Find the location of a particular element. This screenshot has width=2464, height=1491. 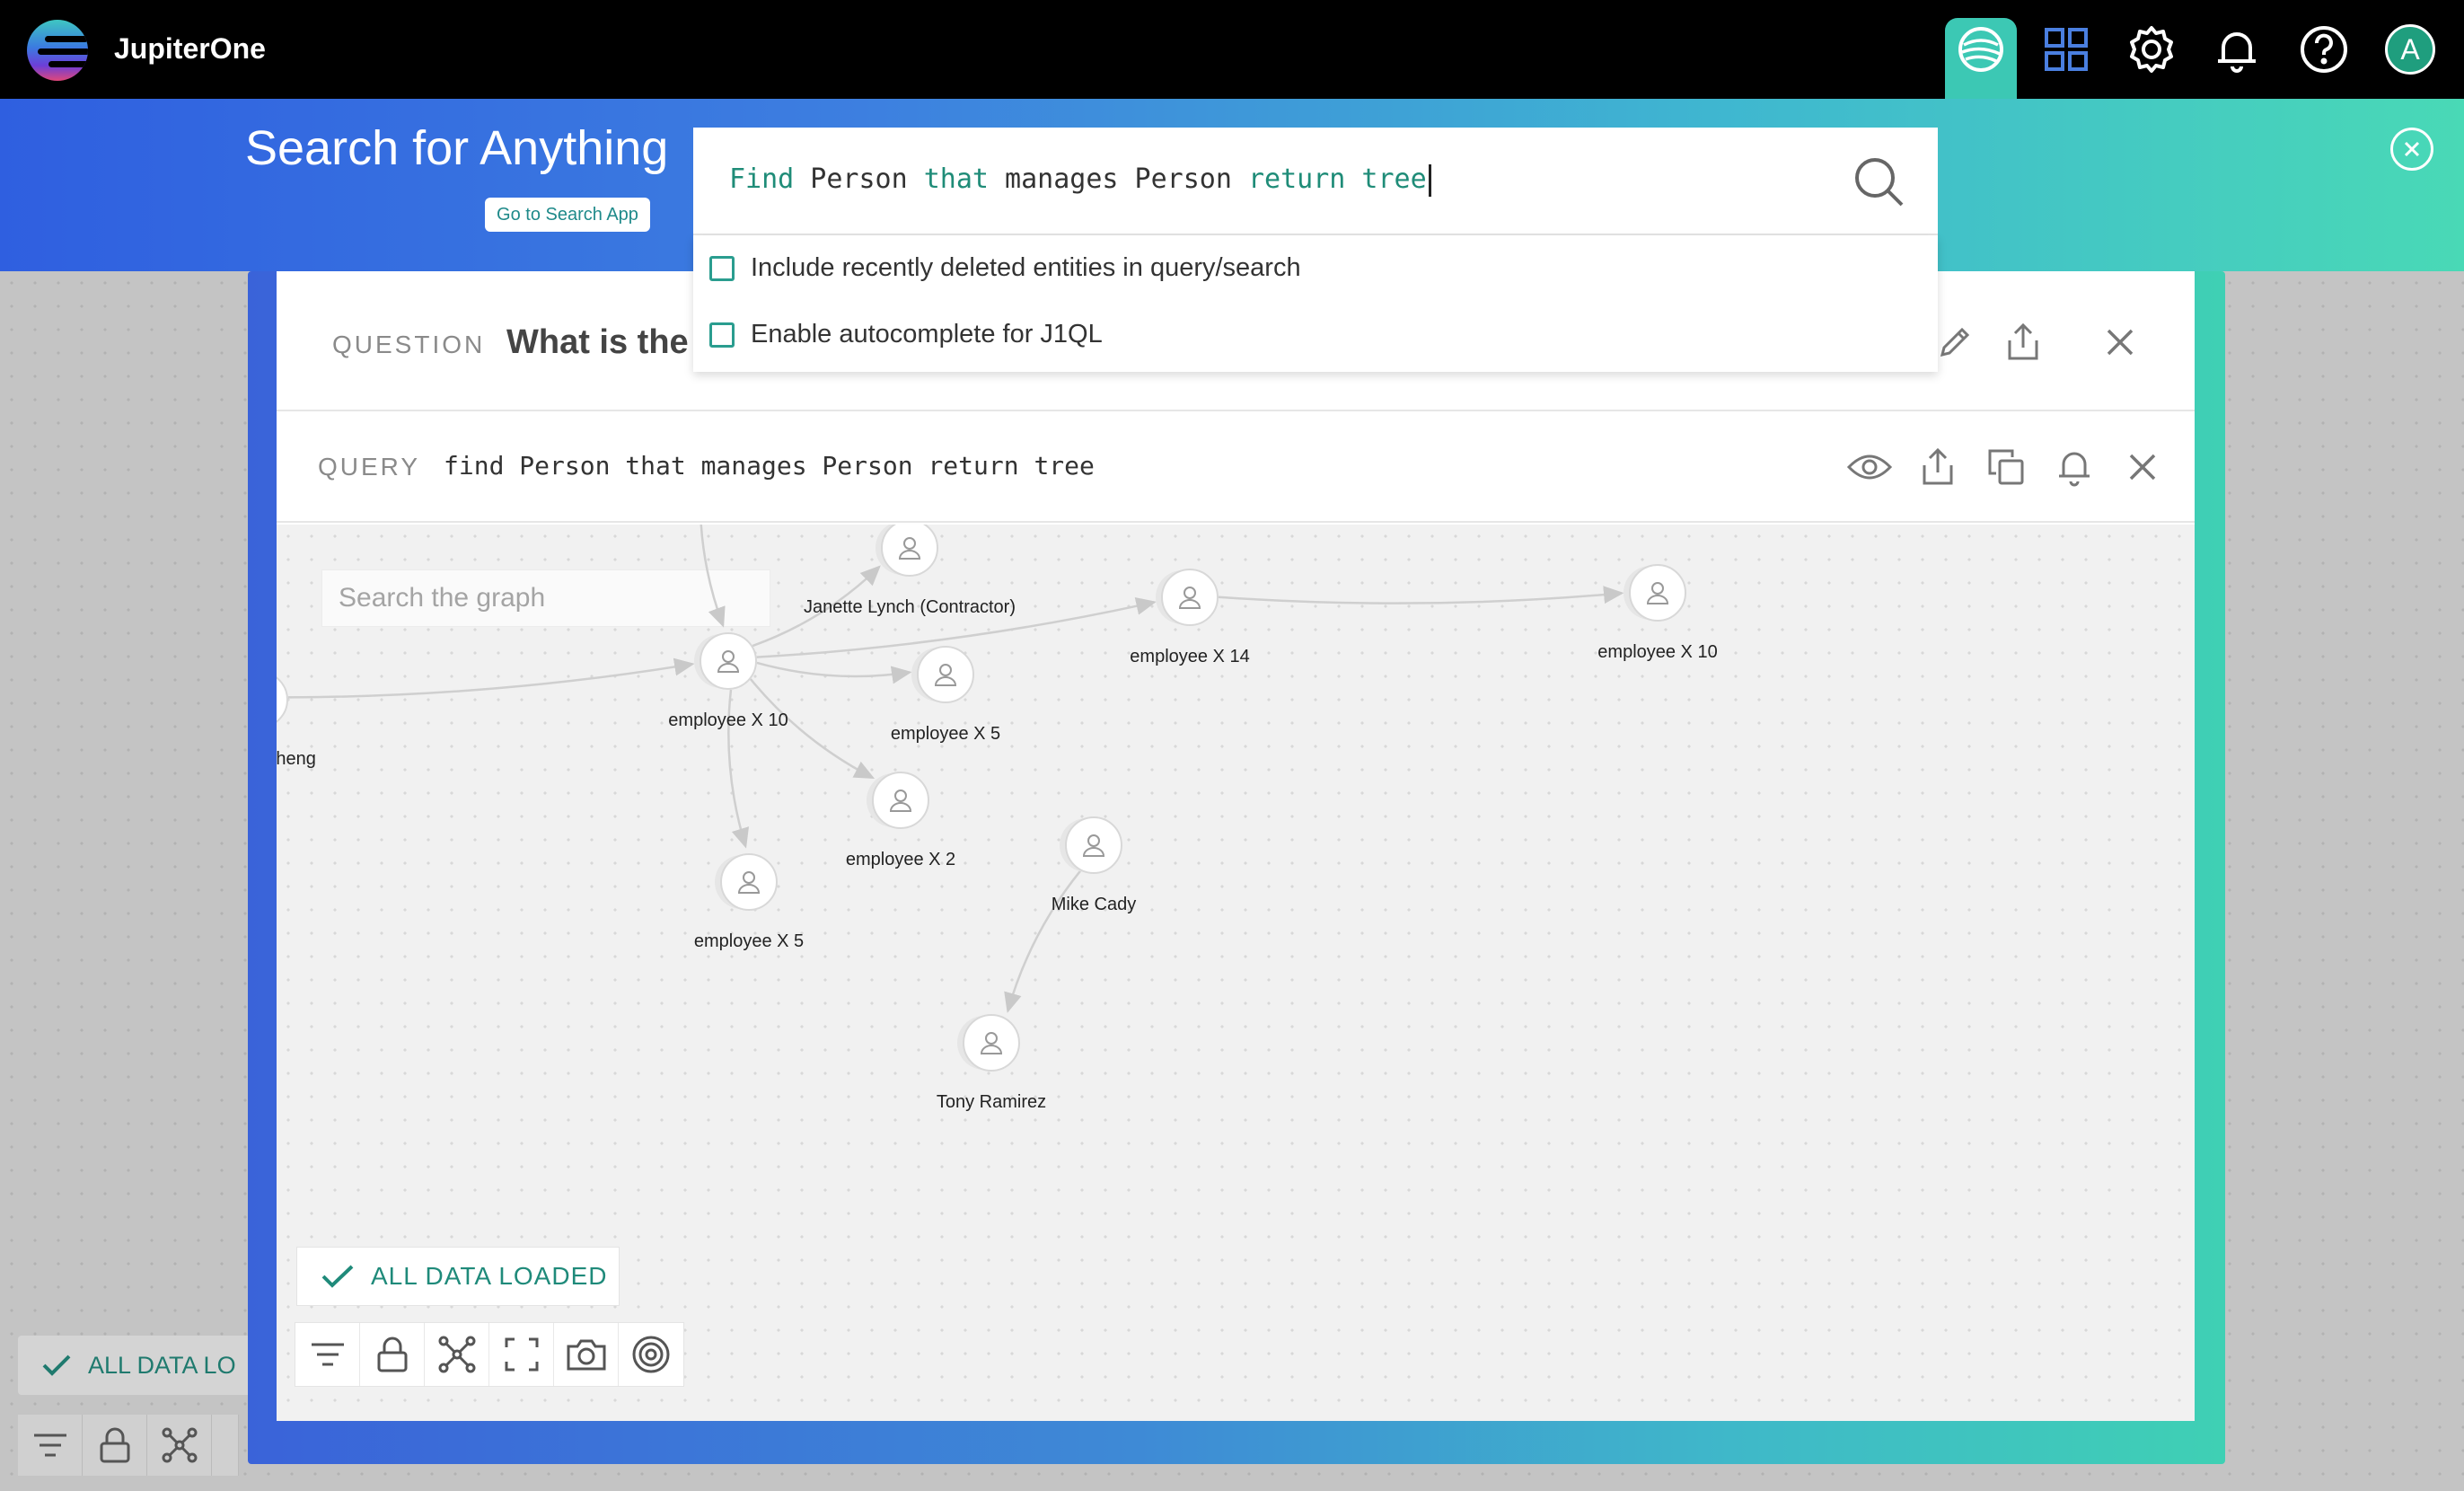

graph-node-x10b: employee X 10 is located at coordinates (1657, 613).